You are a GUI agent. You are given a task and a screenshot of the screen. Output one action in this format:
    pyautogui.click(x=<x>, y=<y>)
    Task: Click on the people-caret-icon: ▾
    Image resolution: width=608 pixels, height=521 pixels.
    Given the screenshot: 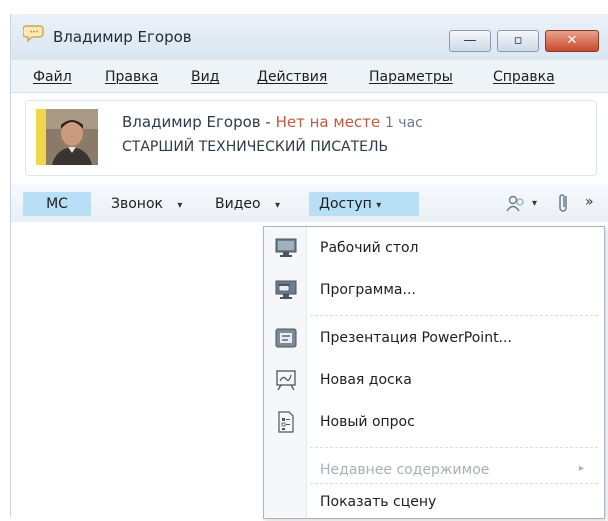 What is the action you would take?
    pyautogui.click(x=534, y=203)
    